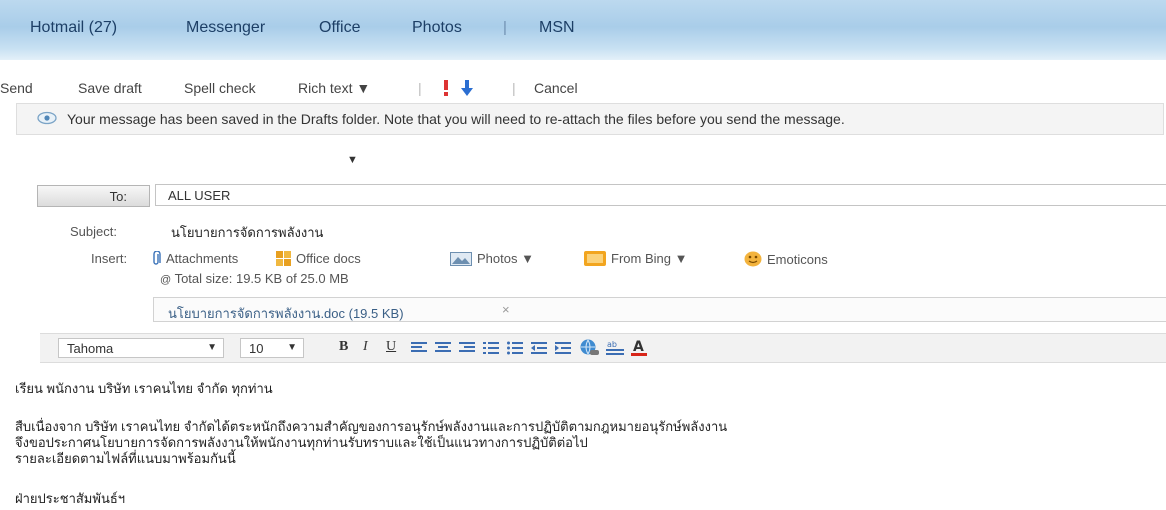 This screenshot has height=510, width=1166. I want to click on svg-text: ab, so click(612, 344).